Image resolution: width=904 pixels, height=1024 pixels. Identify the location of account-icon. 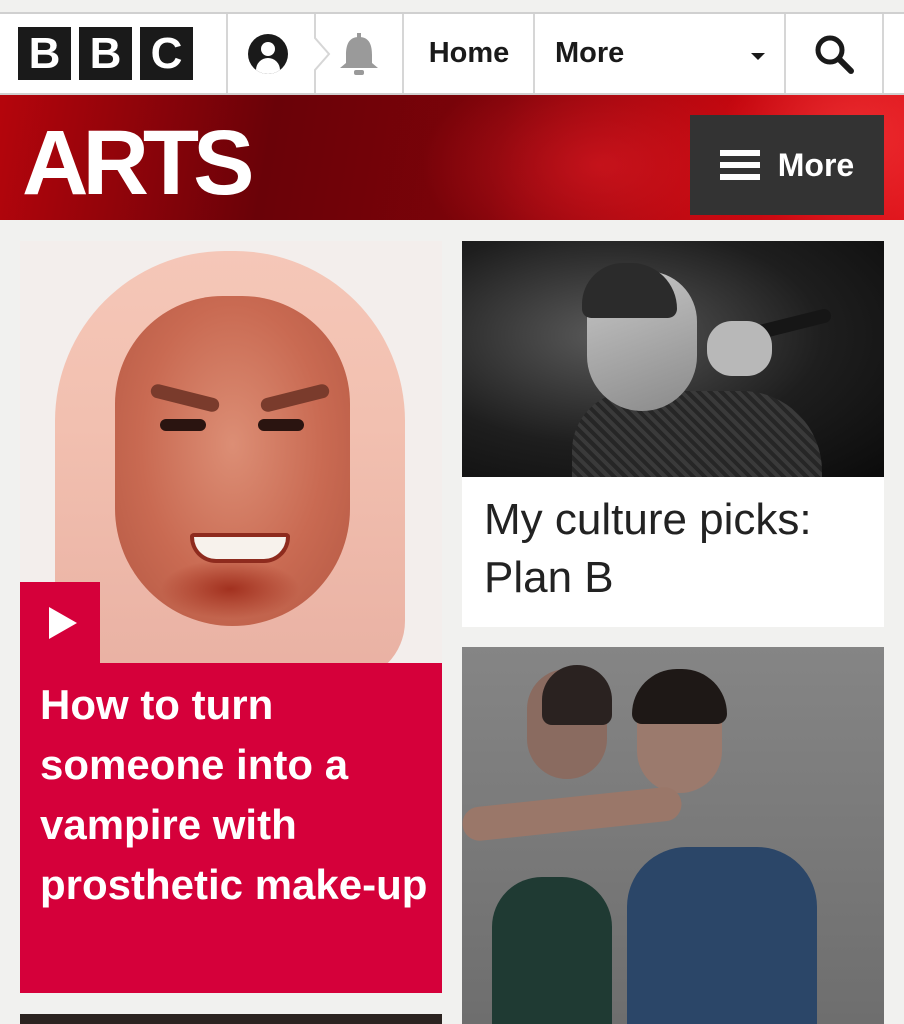
(268, 53).